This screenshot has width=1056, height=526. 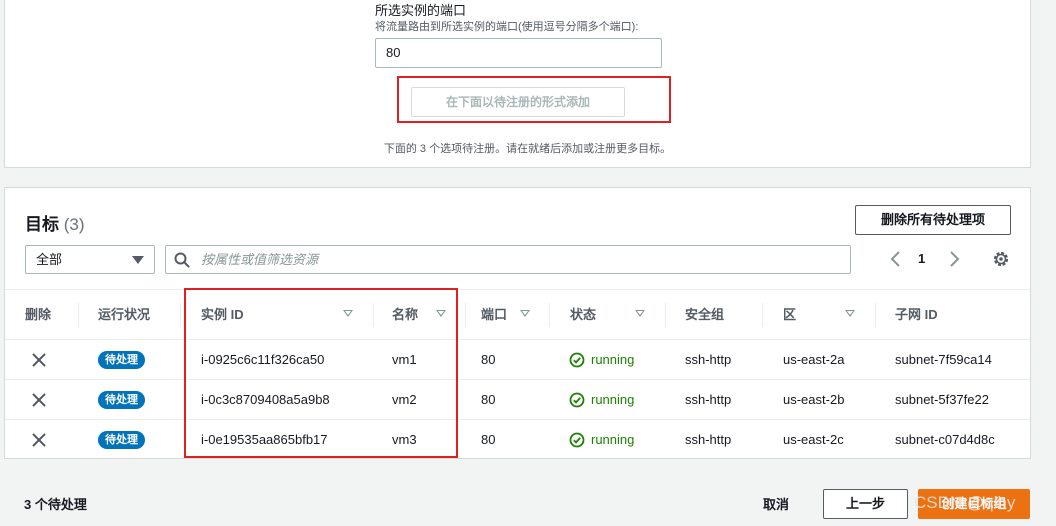 I want to click on column-zone: 区, so click(x=819, y=314).